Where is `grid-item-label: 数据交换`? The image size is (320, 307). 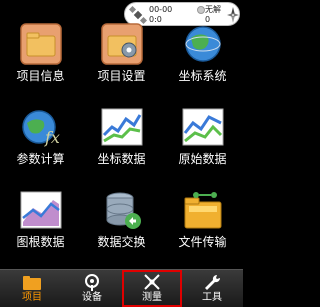 grid-item-label: 数据交换 is located at coordinates (121, 242).